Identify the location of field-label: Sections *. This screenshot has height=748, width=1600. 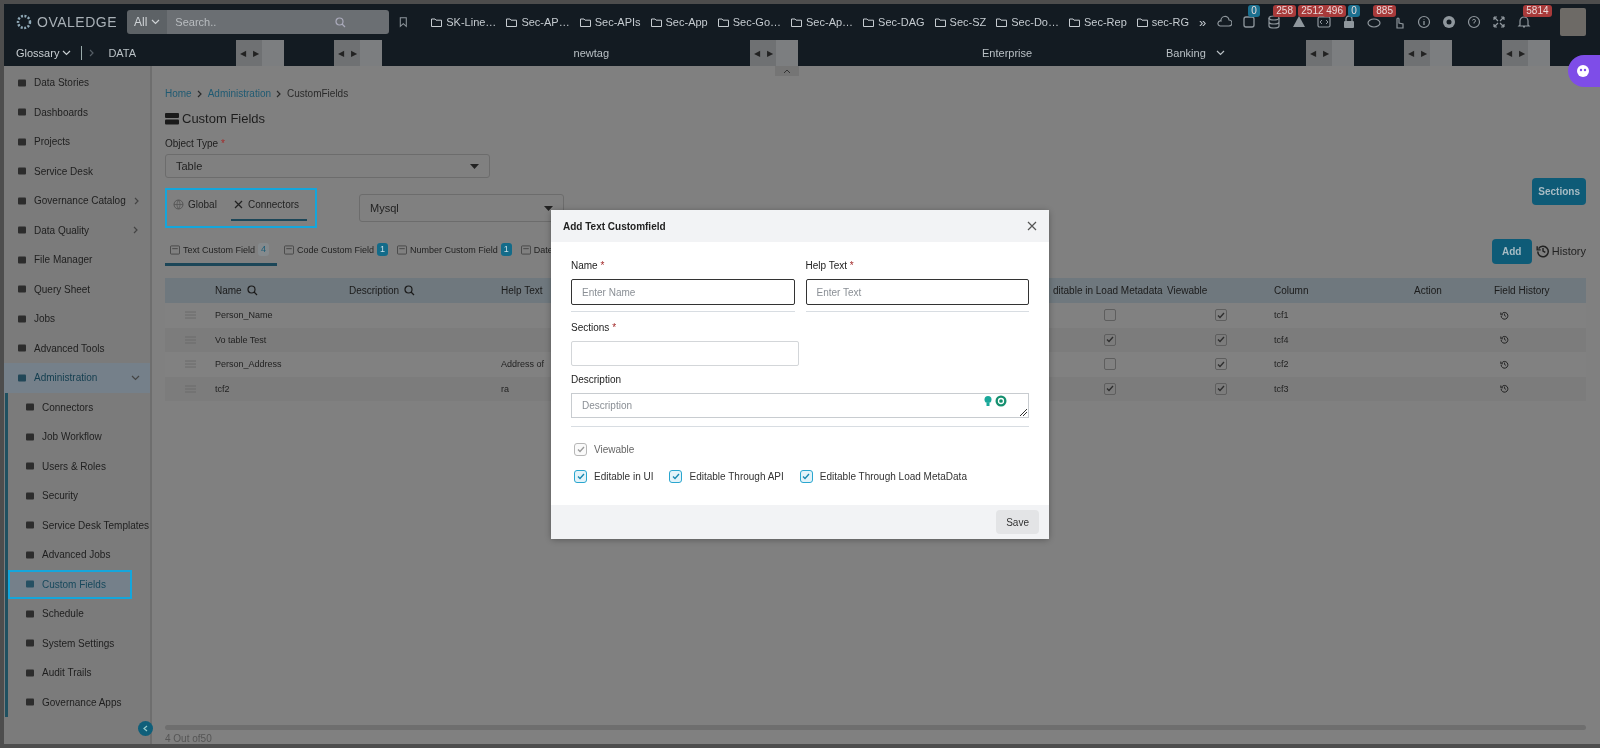
(594, 327).